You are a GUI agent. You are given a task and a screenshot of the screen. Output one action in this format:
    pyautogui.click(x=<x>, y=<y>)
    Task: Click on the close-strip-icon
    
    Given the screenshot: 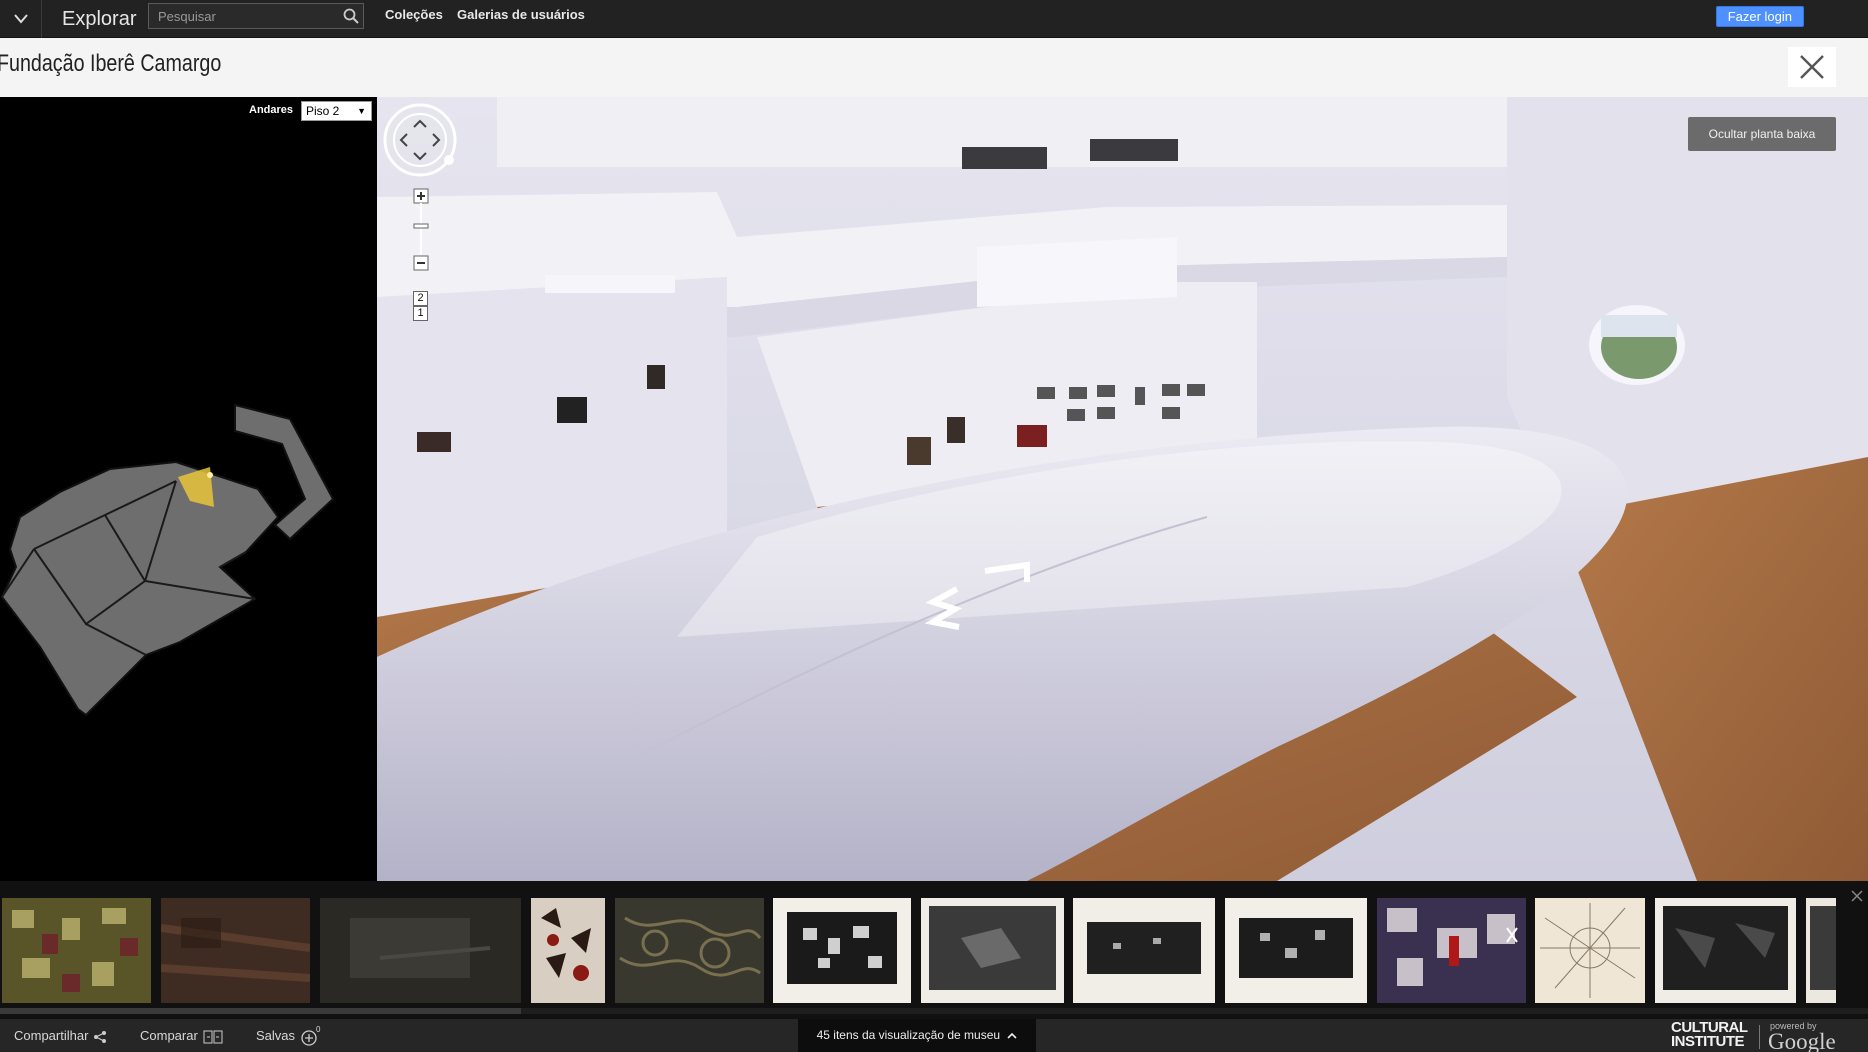 What is the action you would take?
    pyautogui.click(x=1857, y=896)
    